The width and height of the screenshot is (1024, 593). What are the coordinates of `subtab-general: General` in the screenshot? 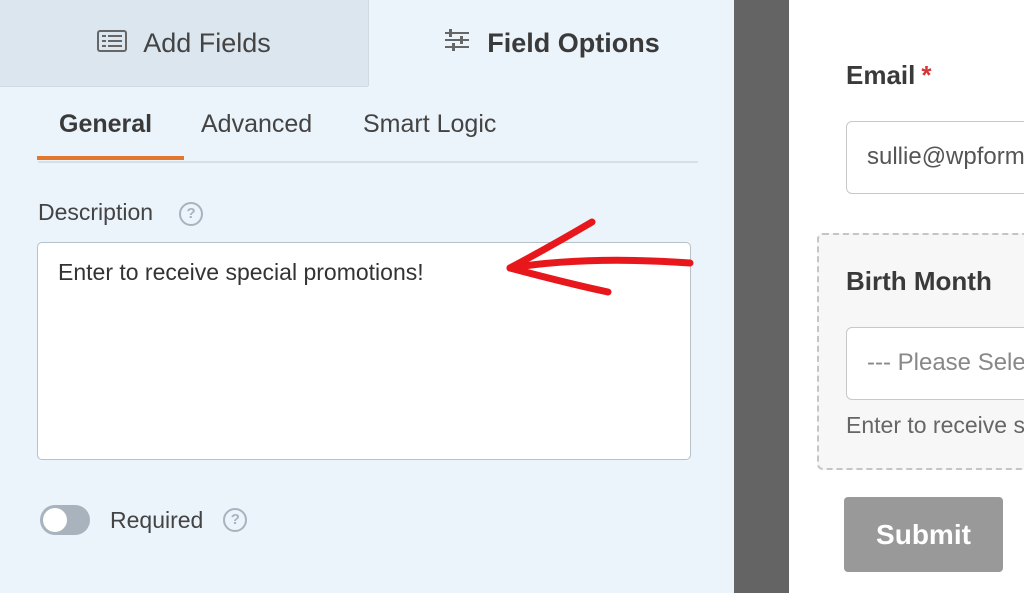 It's located at (105, 124).